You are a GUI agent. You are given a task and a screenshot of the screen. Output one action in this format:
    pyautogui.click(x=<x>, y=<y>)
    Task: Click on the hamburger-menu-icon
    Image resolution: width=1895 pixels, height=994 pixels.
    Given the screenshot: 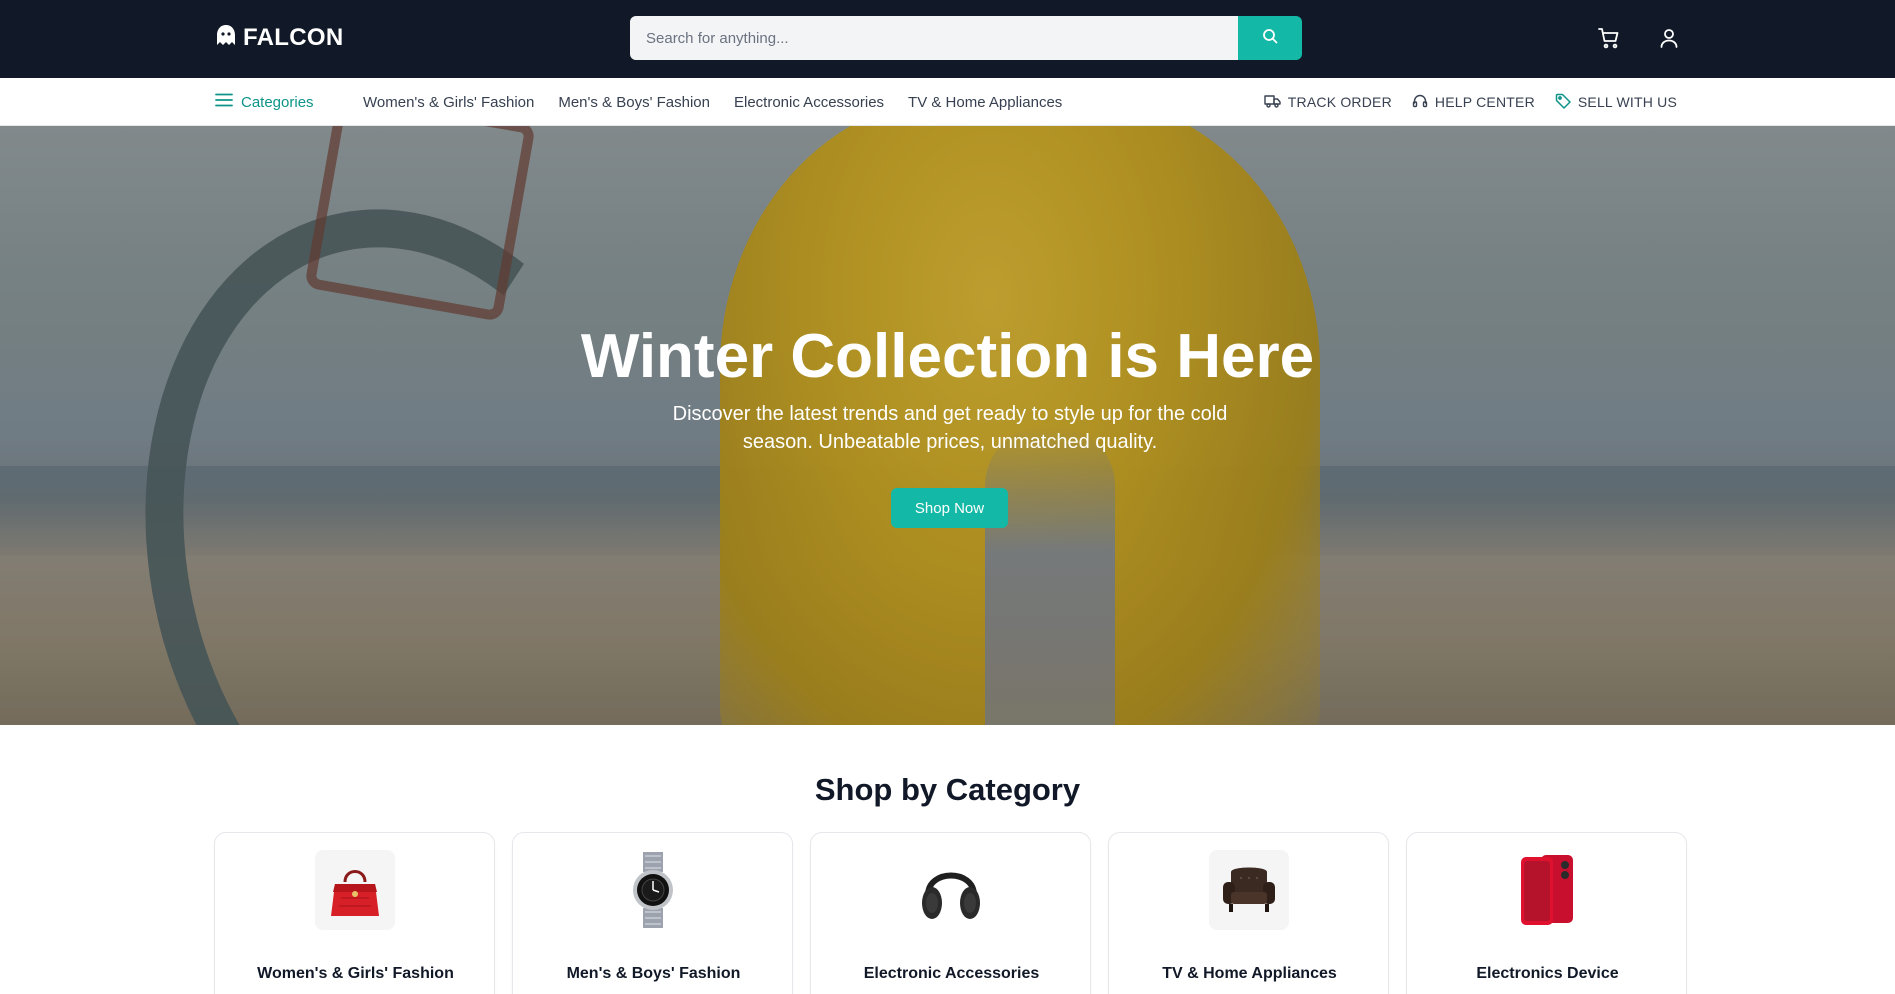 What is the action you would take?
    pyautogui.click(x=224, y=102)
    